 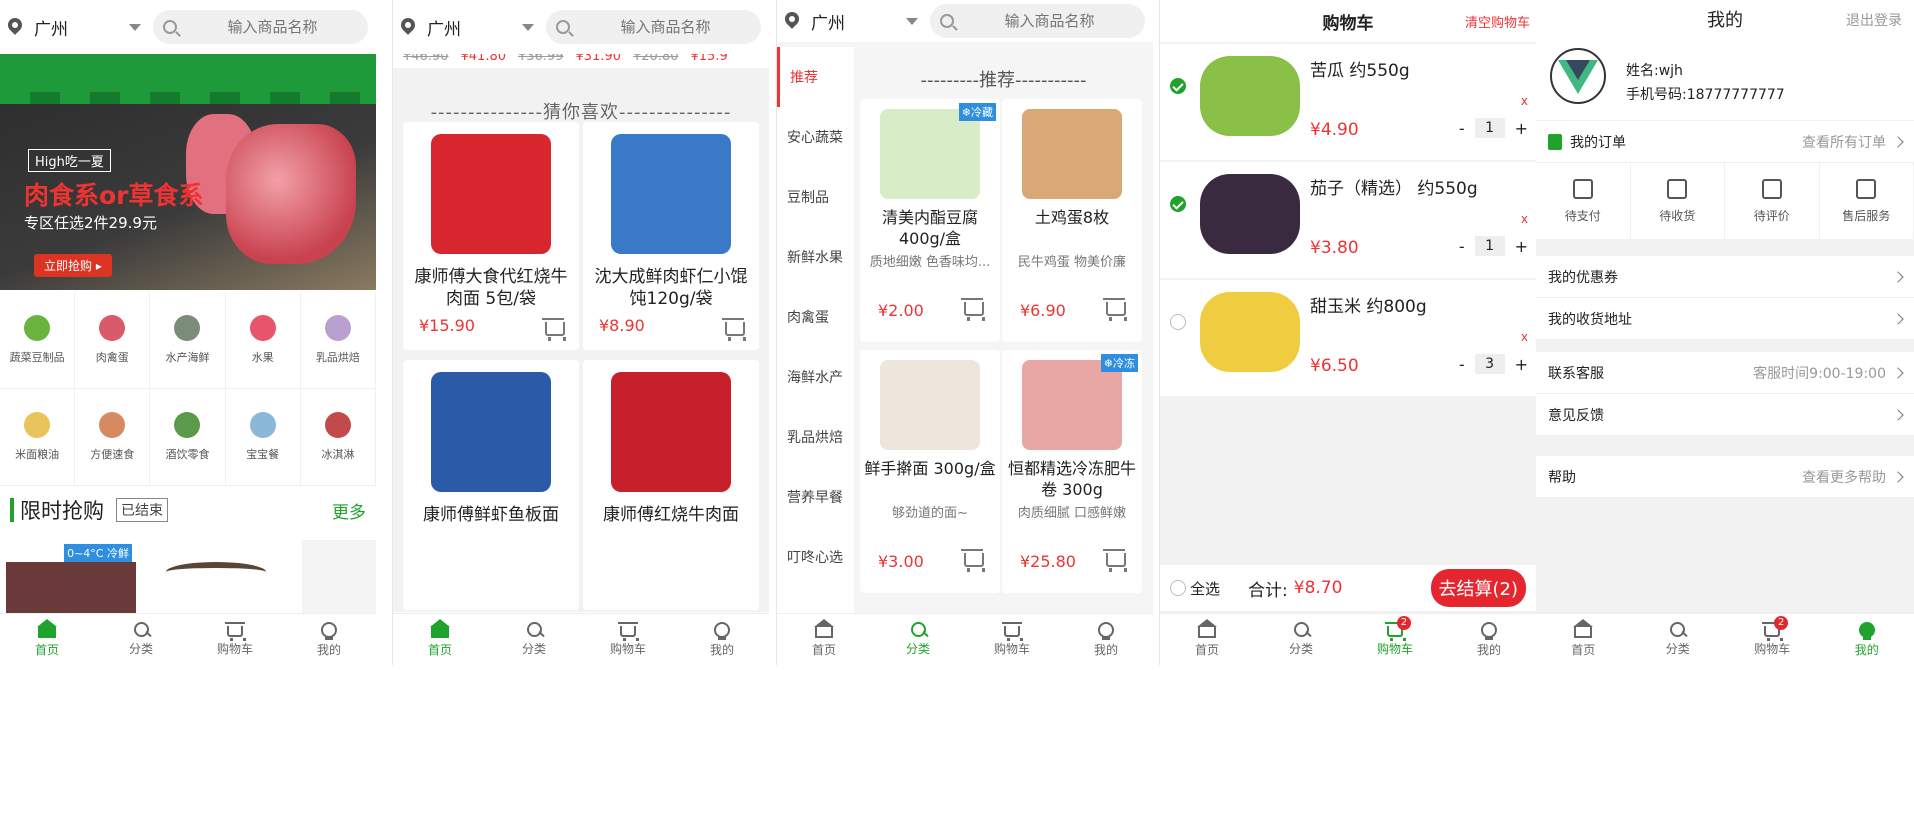 What do you see at coordinates (38, 437) in the screenshot?
I see `category-item: 米面粮油` at bounding box center [38, 437].